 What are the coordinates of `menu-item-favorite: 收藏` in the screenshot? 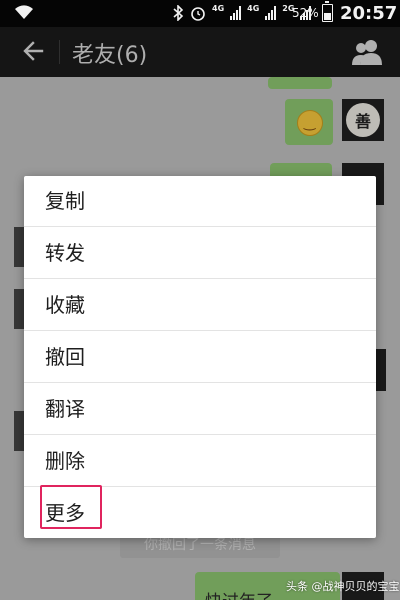 It's located at (200, 305).